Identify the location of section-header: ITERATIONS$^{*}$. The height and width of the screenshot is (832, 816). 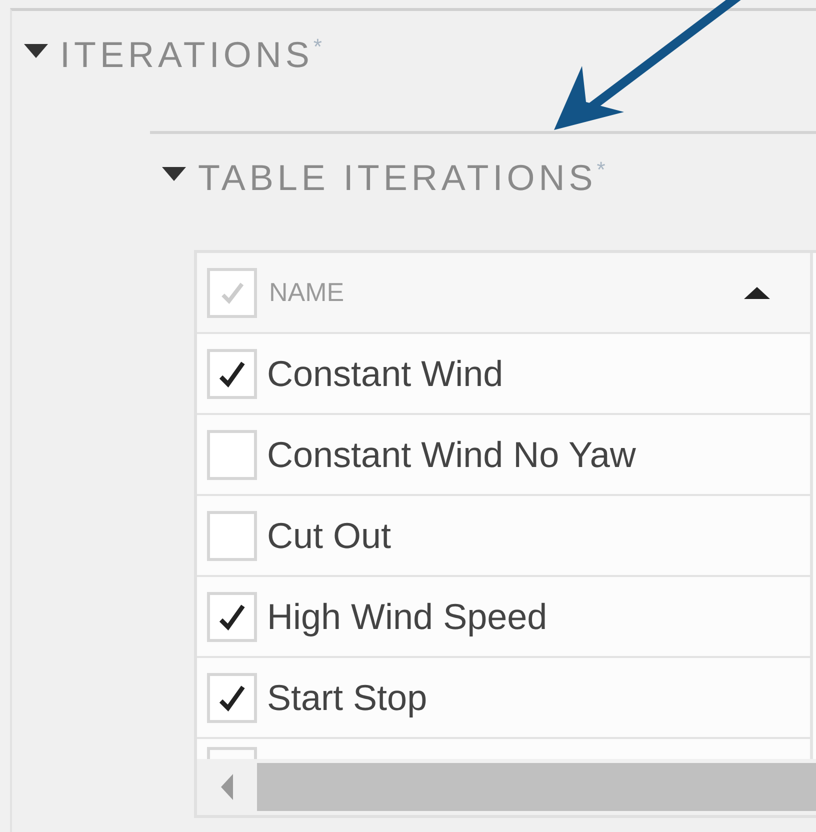
(175, 51).